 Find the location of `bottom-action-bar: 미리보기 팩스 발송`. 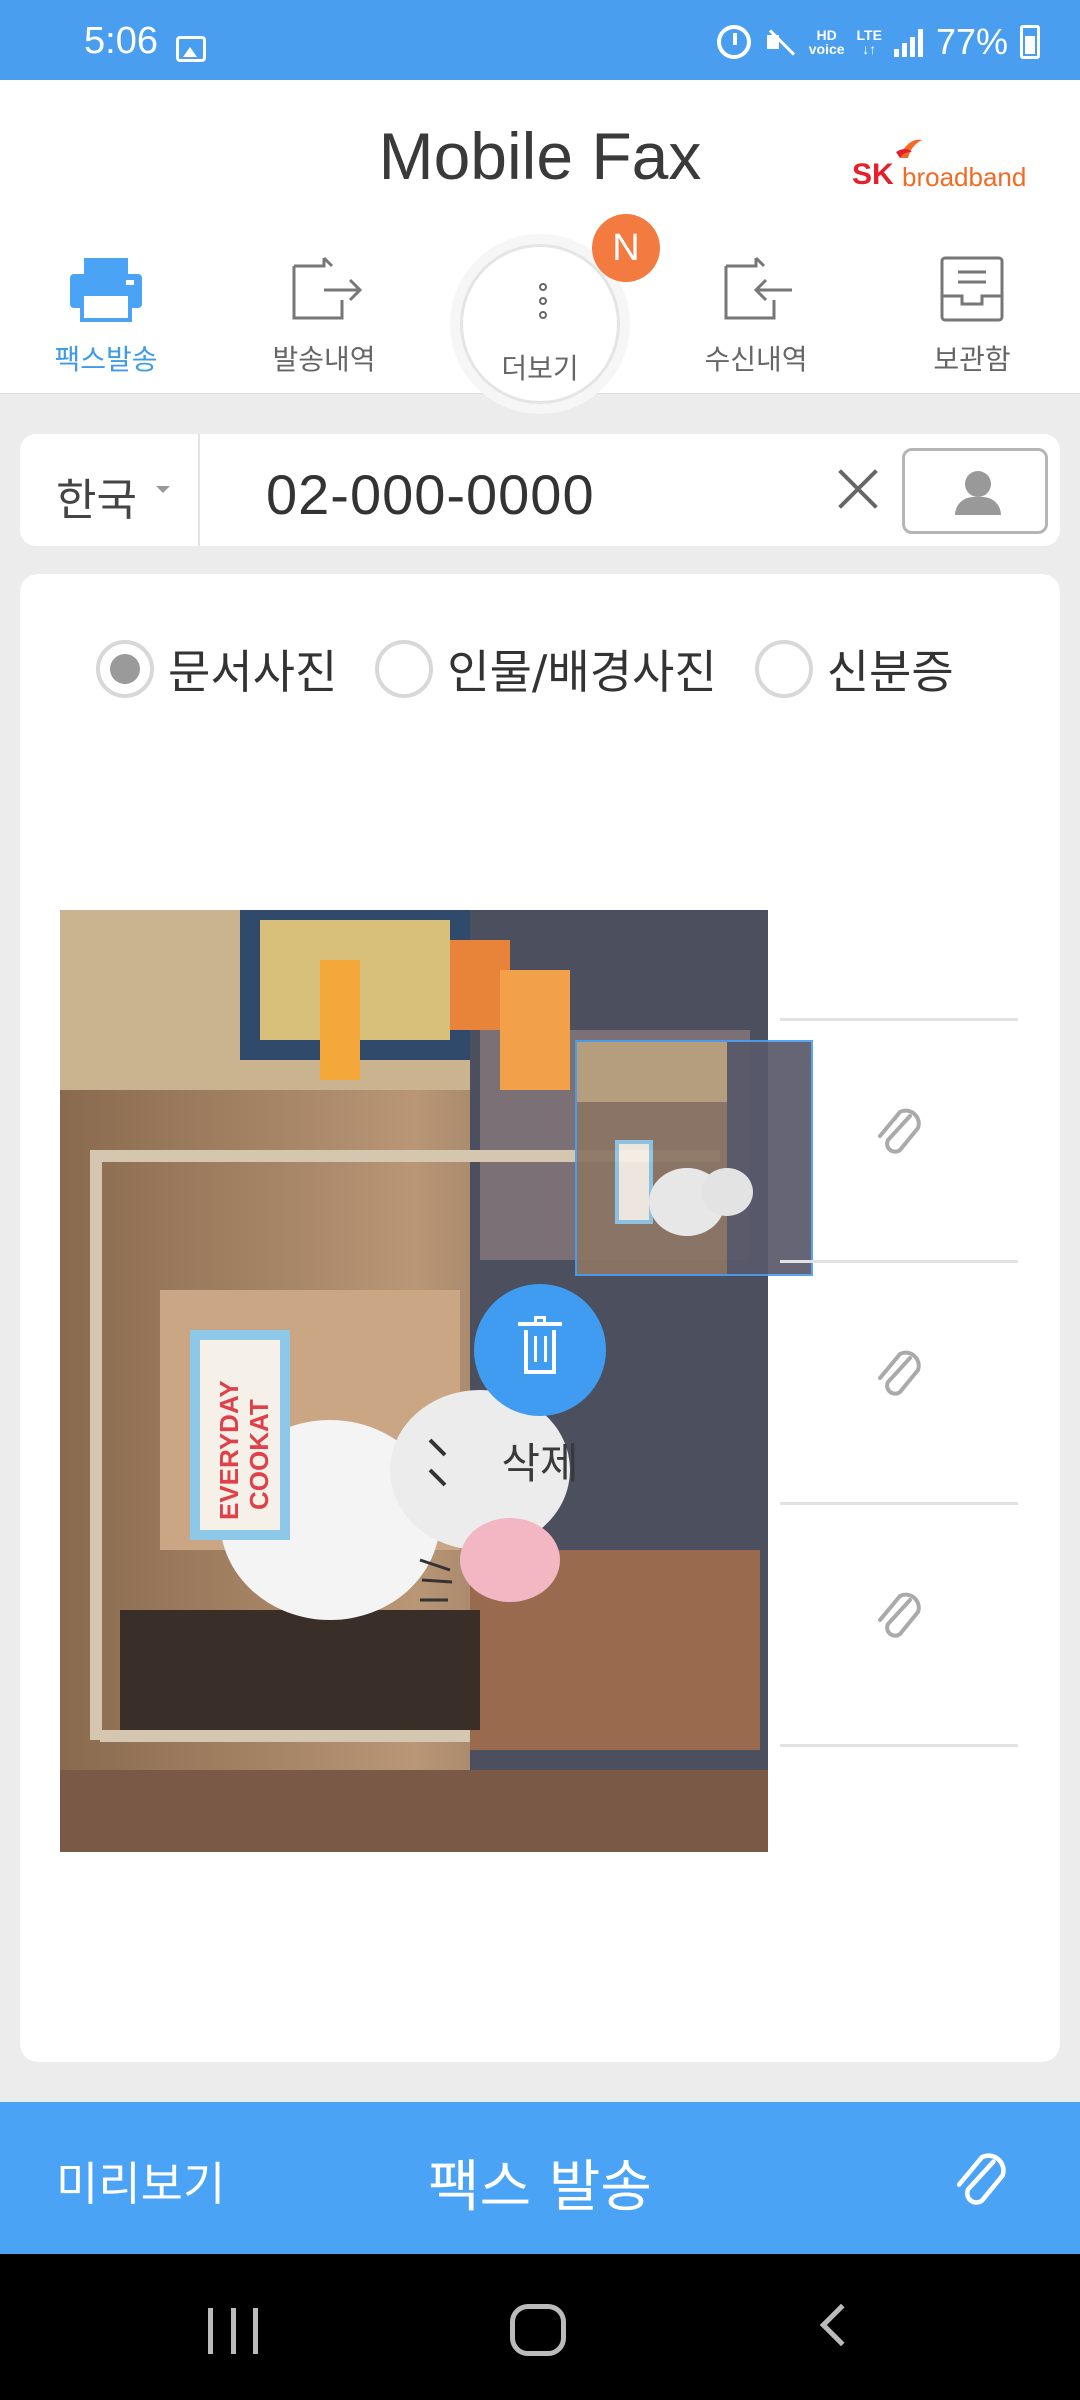

bottom-action-bar: 미리보기 팩스 발송 is located at coordinates (540, 2178).